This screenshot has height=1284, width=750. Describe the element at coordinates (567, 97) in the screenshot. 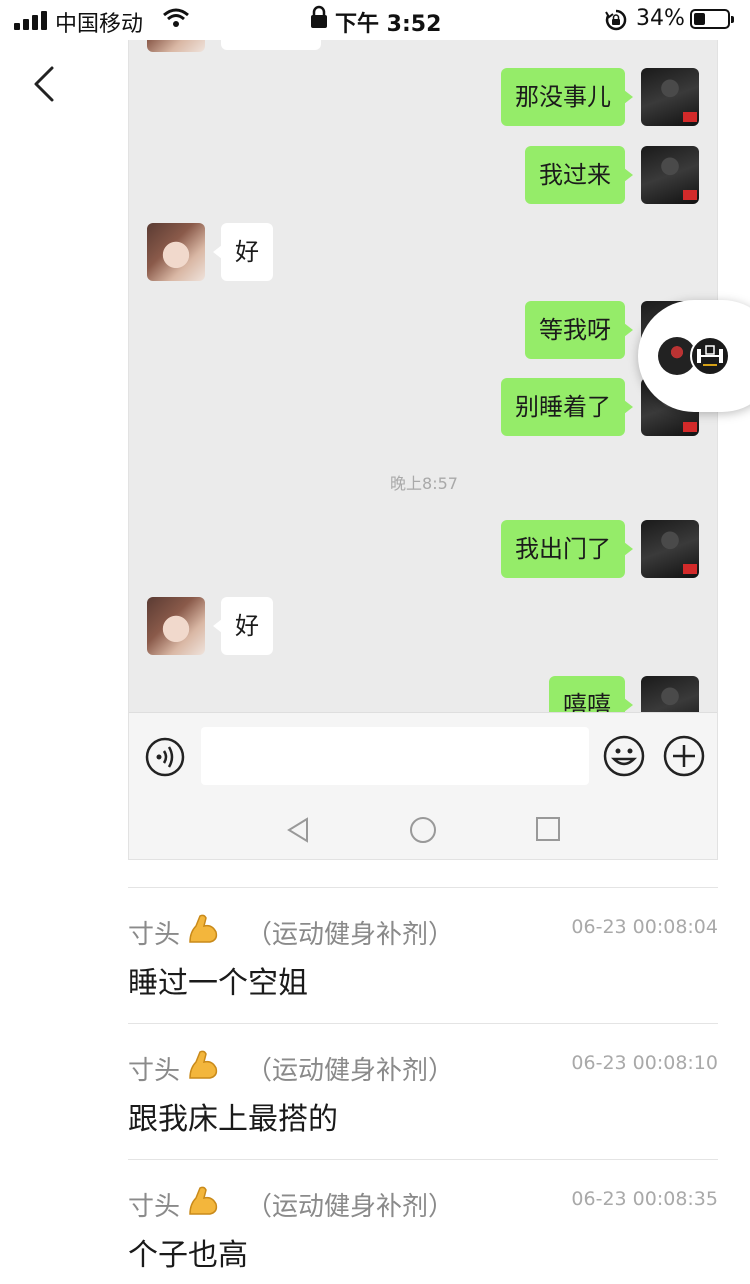

I see `message-bubble-sent: 那没事儿` at that location.